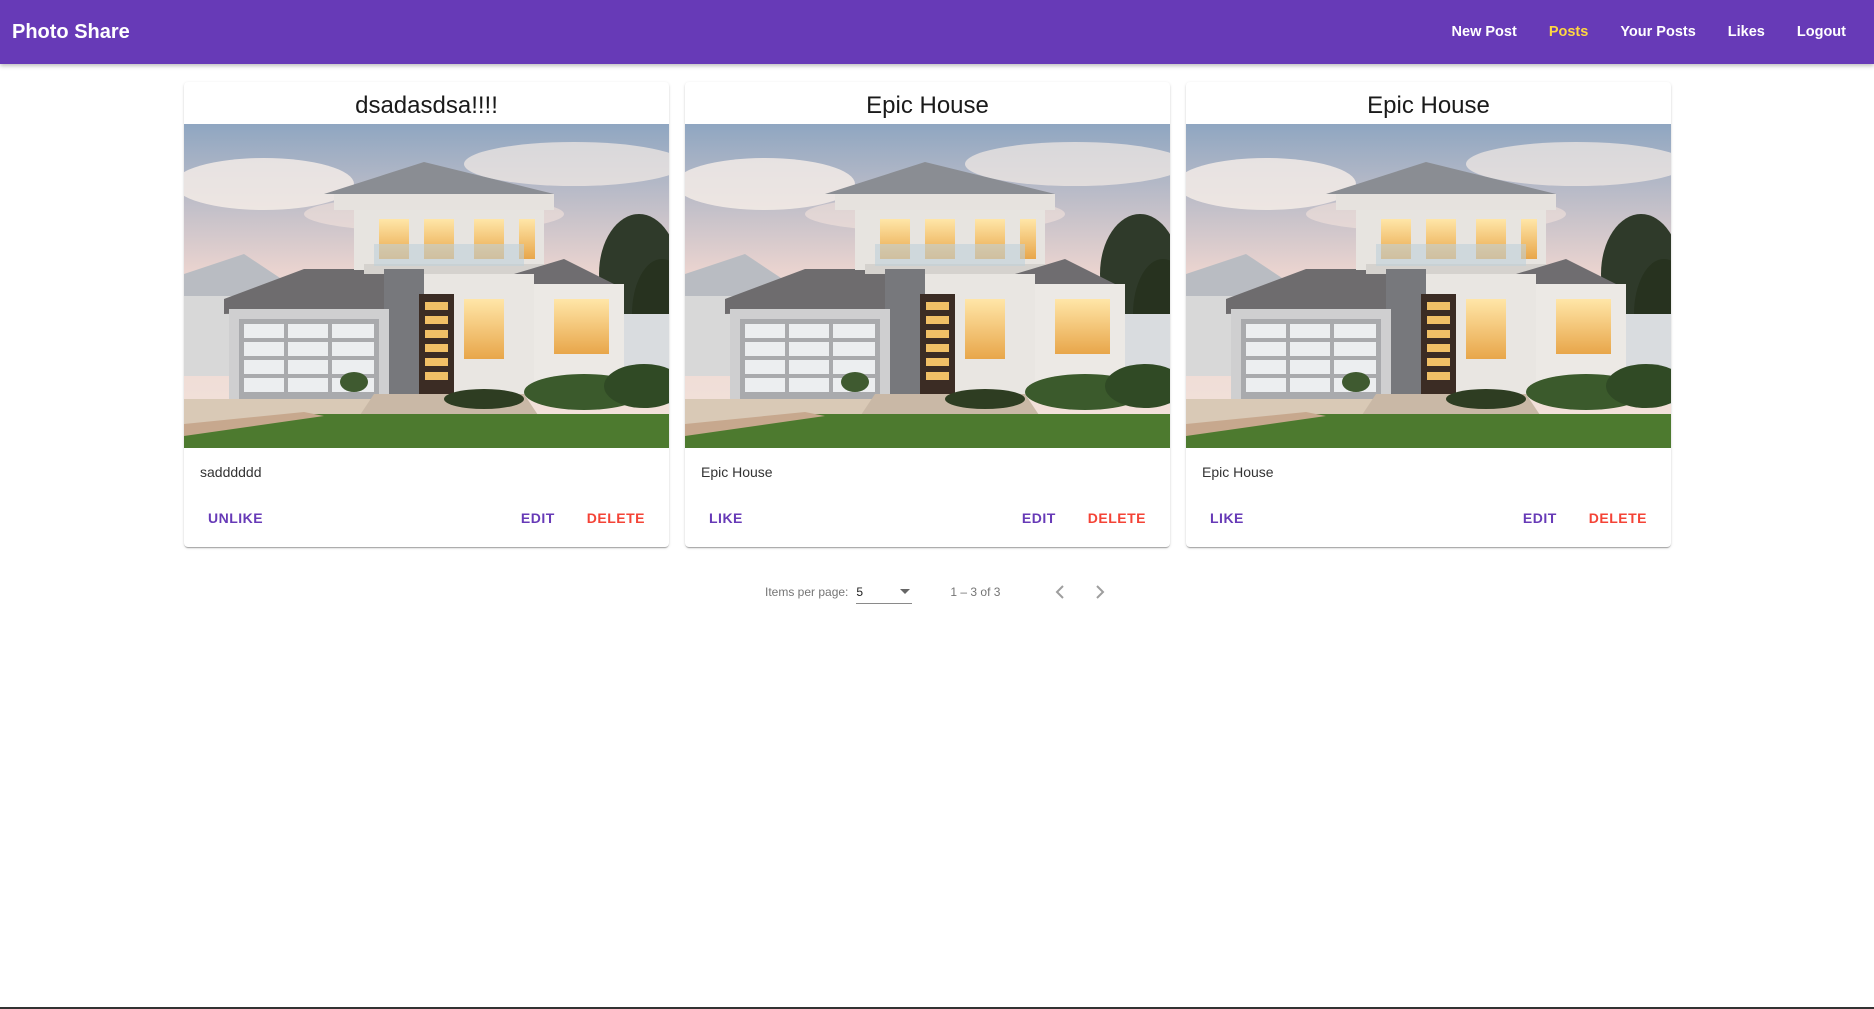  I want to click on items-per-page-label: Items per page:, so click(807, 592).